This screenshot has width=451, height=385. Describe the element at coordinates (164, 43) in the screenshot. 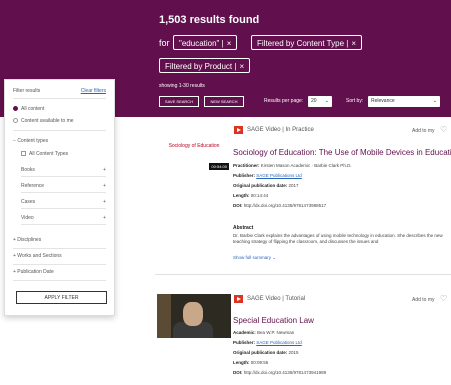

I see `for-label: for` at that location.